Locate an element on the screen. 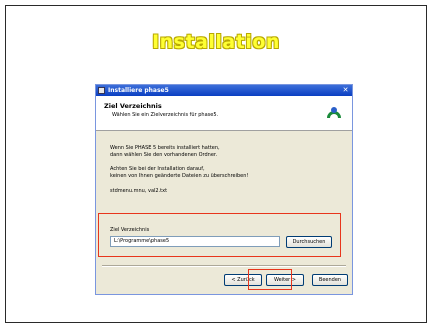 This screenshot has height=329, width=434. finish-button: Beenden is located at coordinates (330, 280).